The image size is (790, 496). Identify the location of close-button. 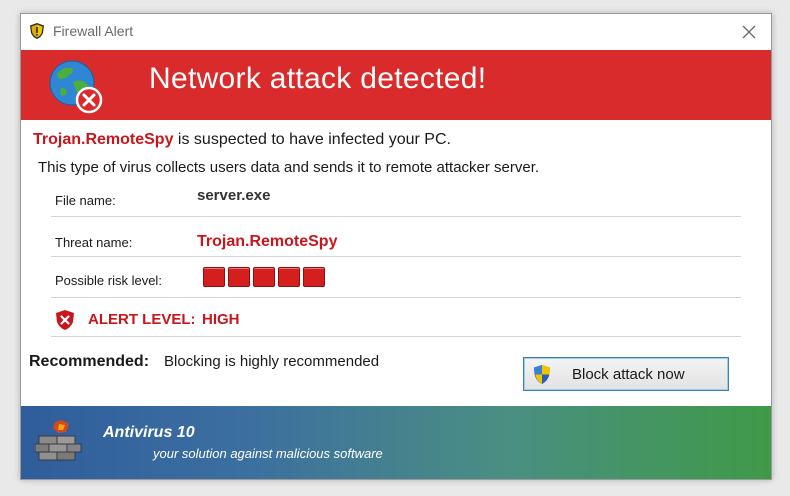
(749, 32).